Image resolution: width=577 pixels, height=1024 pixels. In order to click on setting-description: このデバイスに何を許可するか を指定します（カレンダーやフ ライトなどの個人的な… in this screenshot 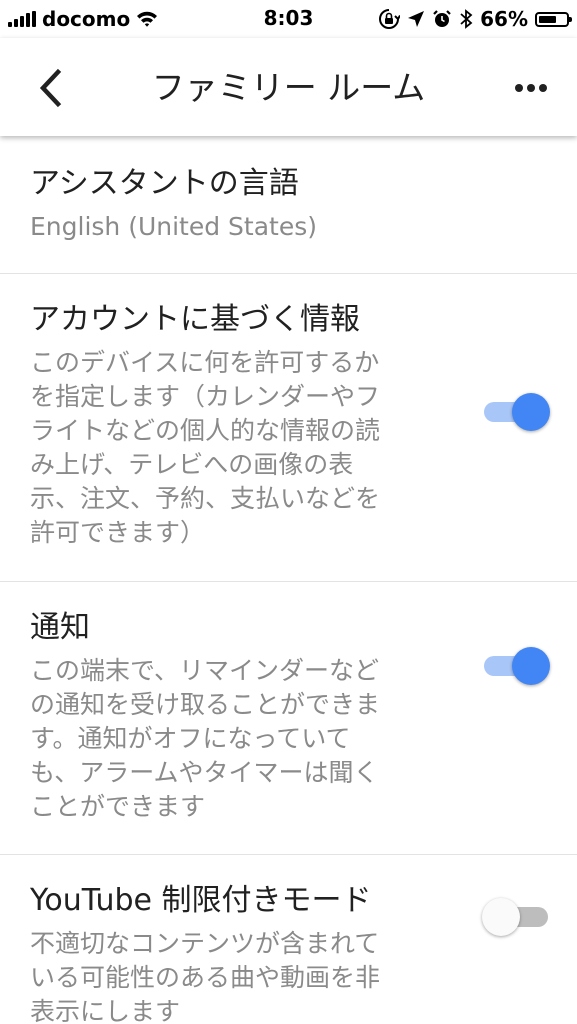, I will do `click(205, 447)`.